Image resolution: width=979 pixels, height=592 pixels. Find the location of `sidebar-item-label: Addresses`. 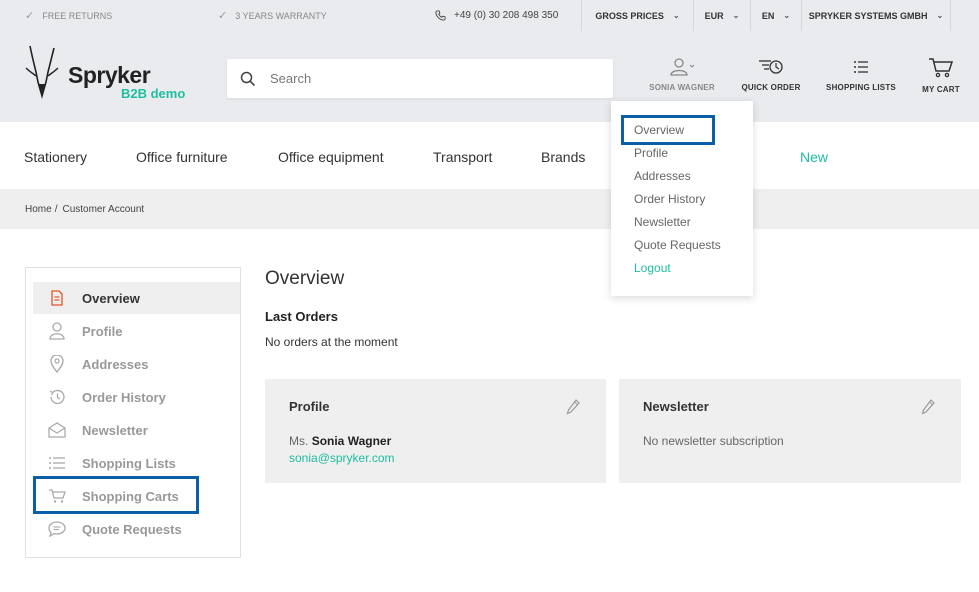

sidebar-item-label: Addresses is located at coordinates (115, 364).